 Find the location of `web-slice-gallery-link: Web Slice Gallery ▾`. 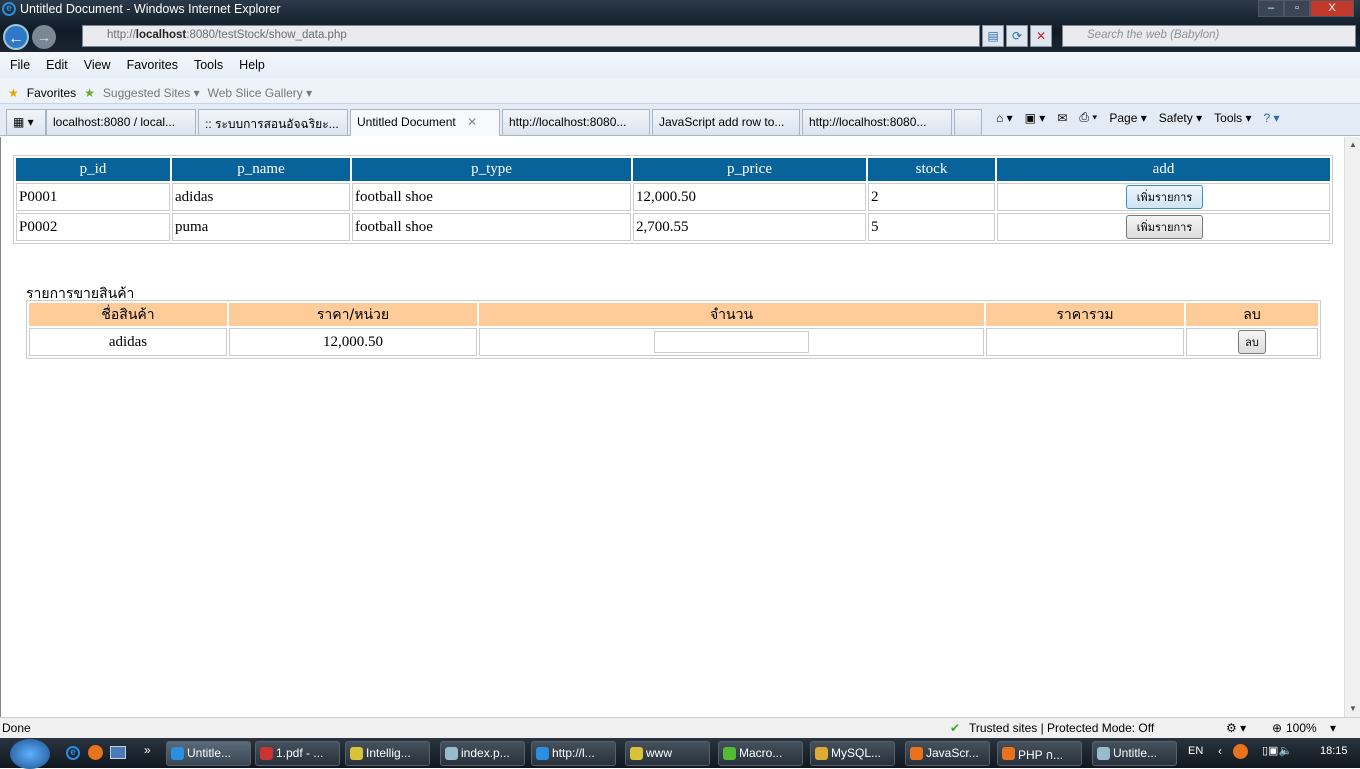

web-slice-gallery-link: Web Slice Gallery ▾ is located at coordinates (260, 93).